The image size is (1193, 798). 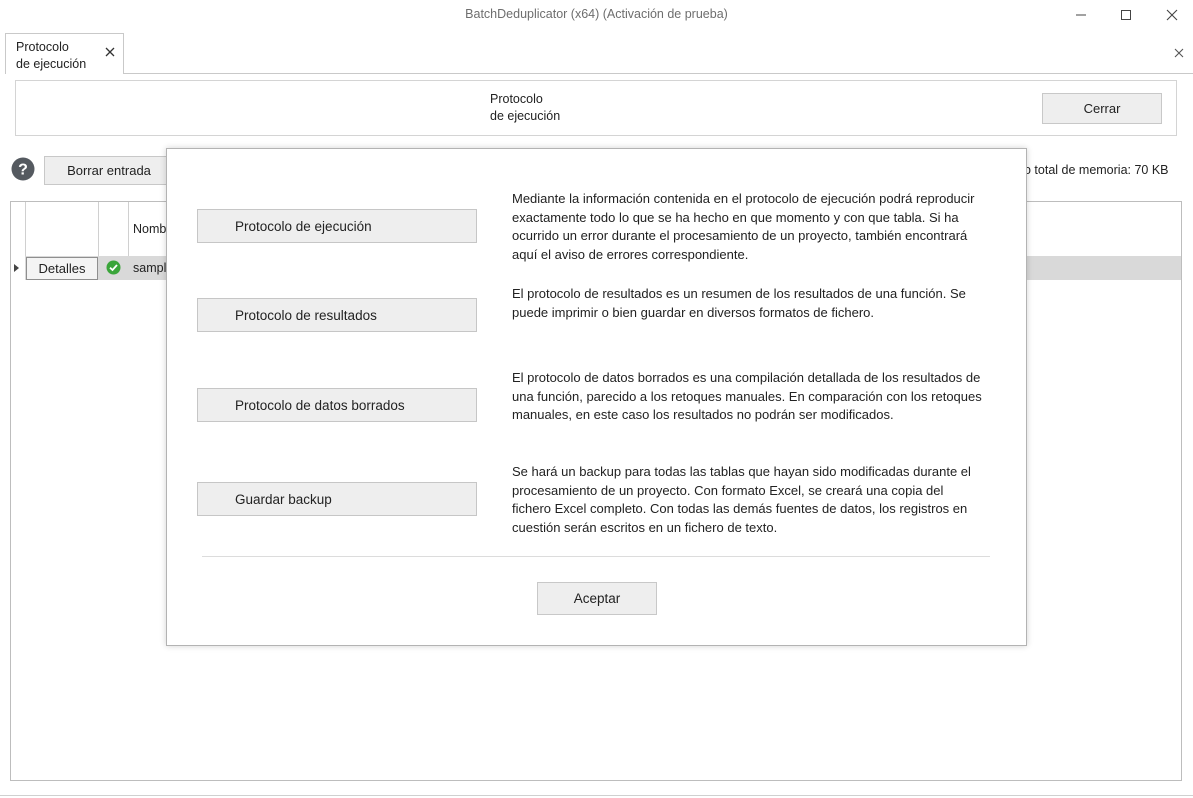 What do you see at coordinates (113, 267) in the screenshot?
I see `check-circle-icon` at bounding box center [113, 267].